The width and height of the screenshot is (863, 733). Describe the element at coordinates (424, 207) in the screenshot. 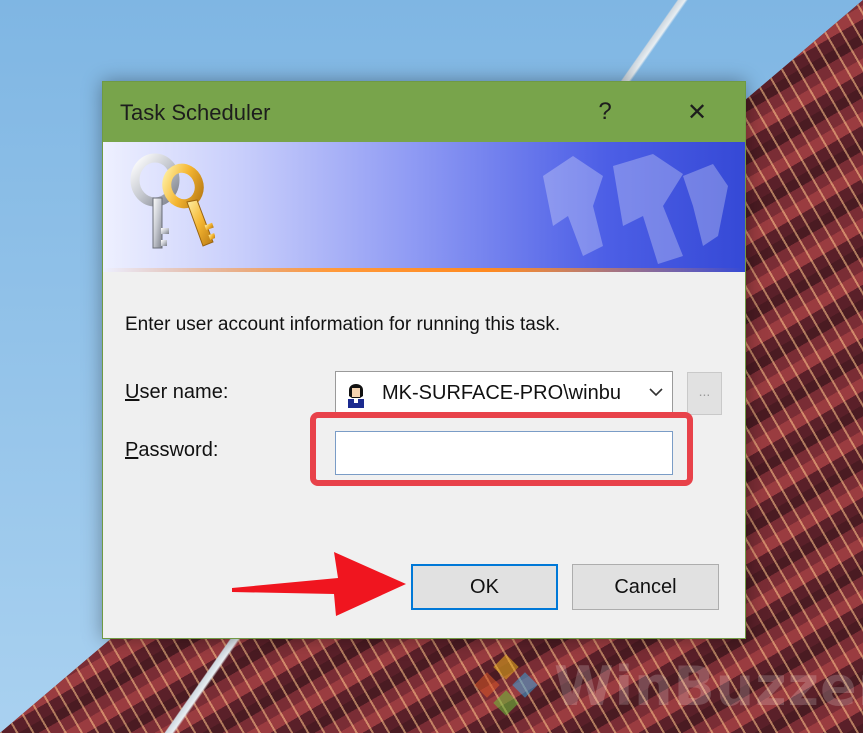

I see `dialog-banner` at that location.